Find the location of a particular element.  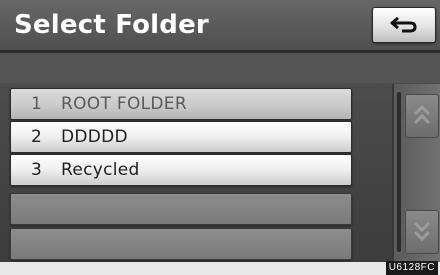

folder-name: ROOT FOLDER is located at coordinates (124, 104).